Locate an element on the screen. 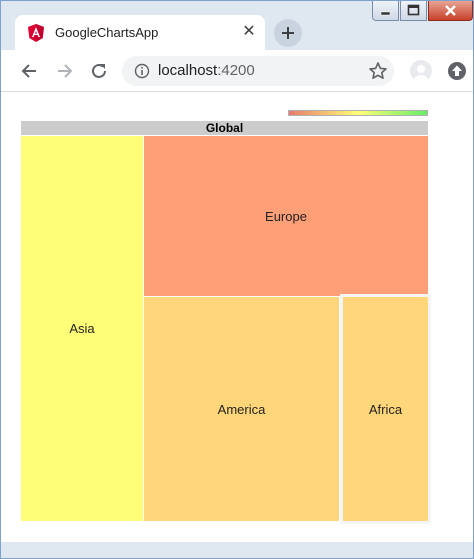 The width and height of the screenshot is (474, 559). treemap-root-header: Global is located at coordinates (224, 128).